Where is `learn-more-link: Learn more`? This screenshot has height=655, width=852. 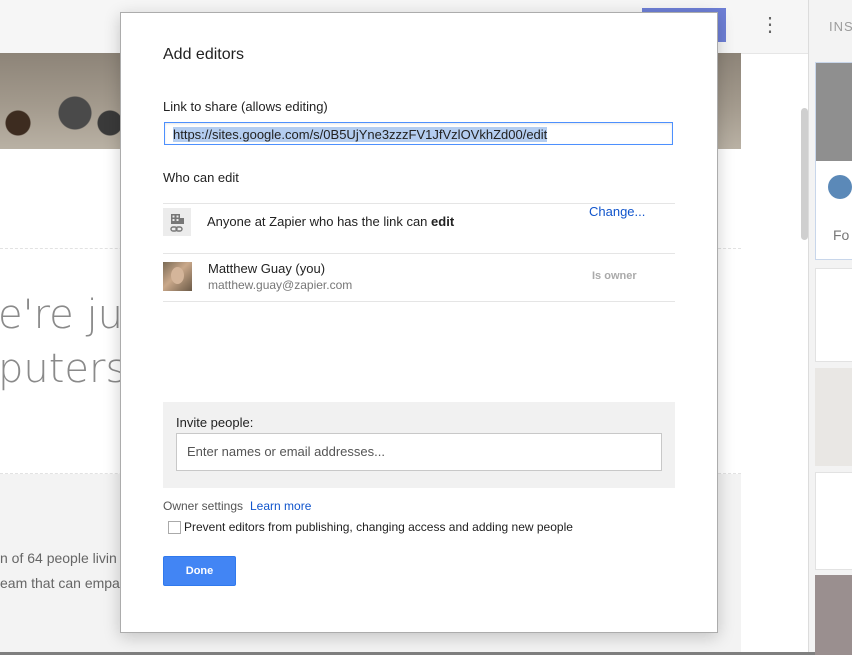 learn-more-link: Learn more is located at coordinates (280, 506).